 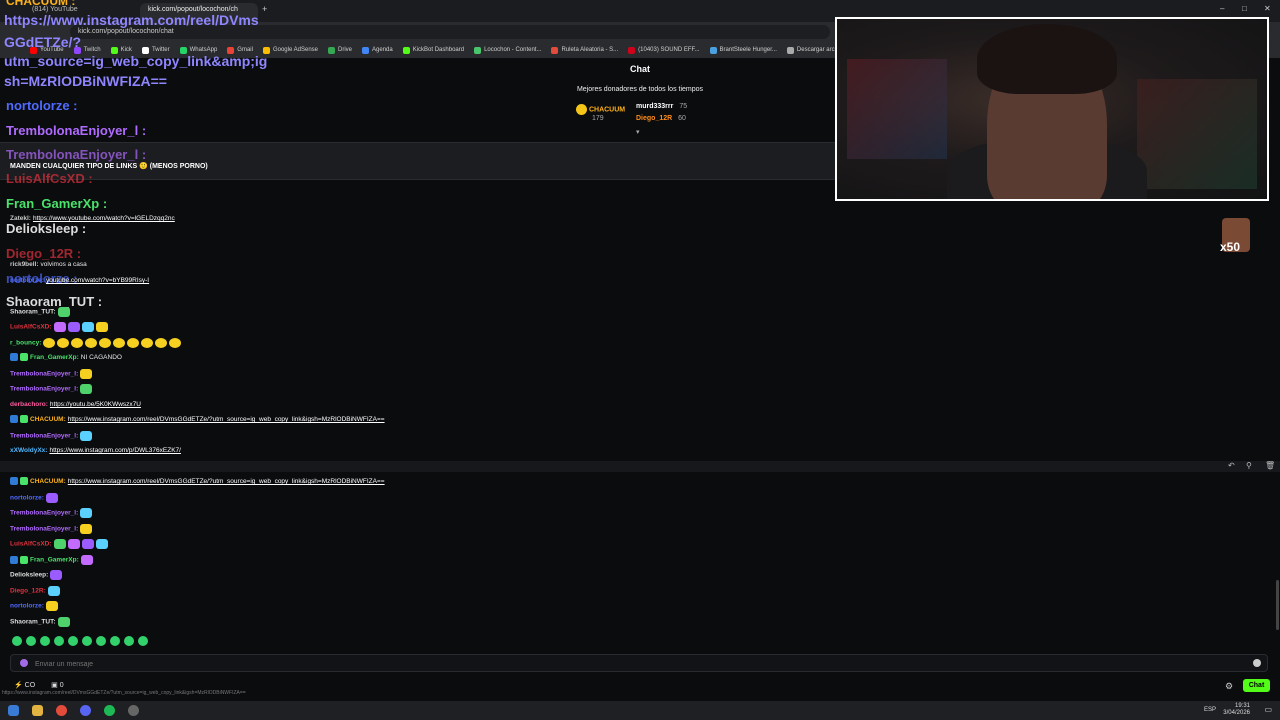 I want to click on chat-message: Fran_GamerXp:, so click(x=51, y=560).